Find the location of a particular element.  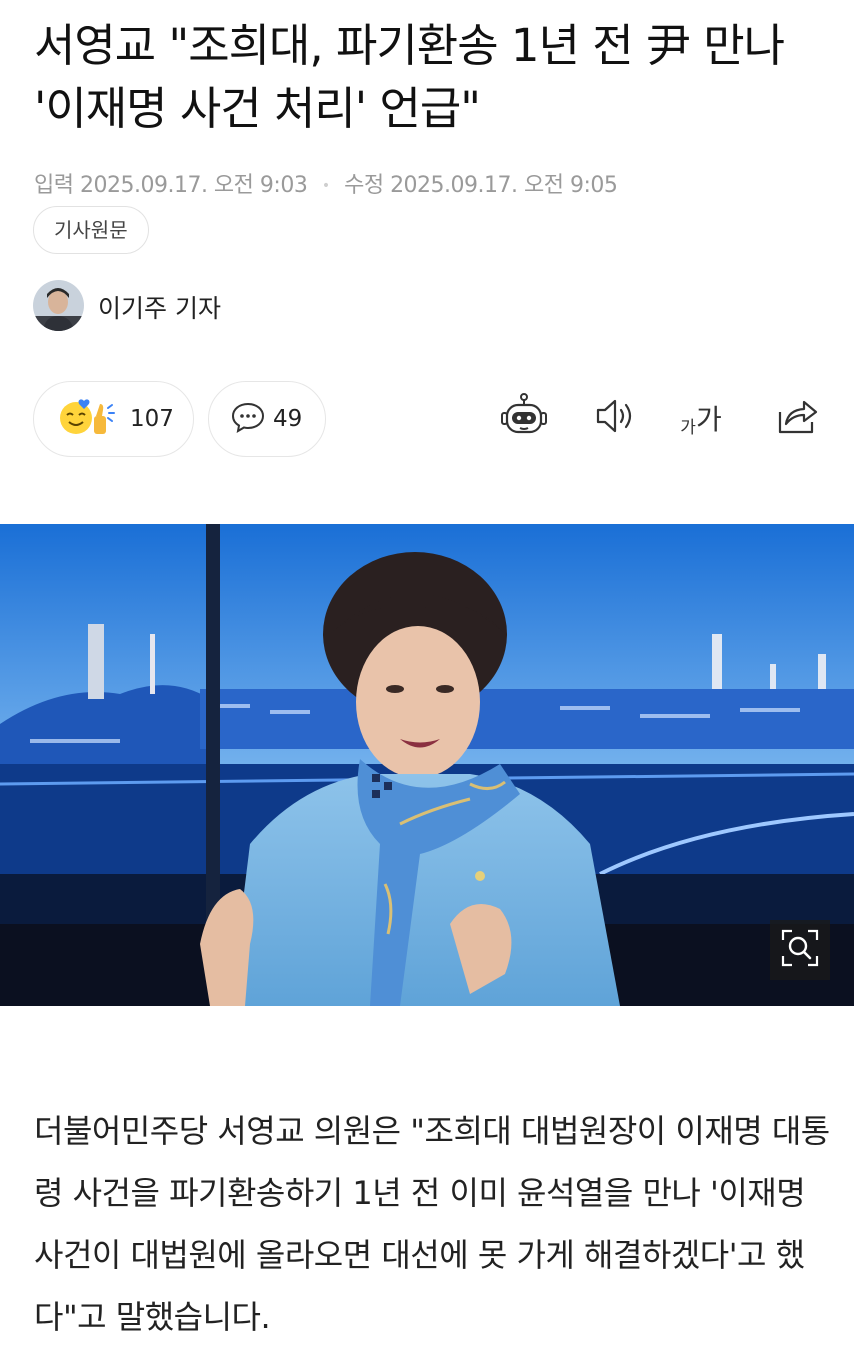

font-large-glyph: 가 is located at coordinates (708, 419).